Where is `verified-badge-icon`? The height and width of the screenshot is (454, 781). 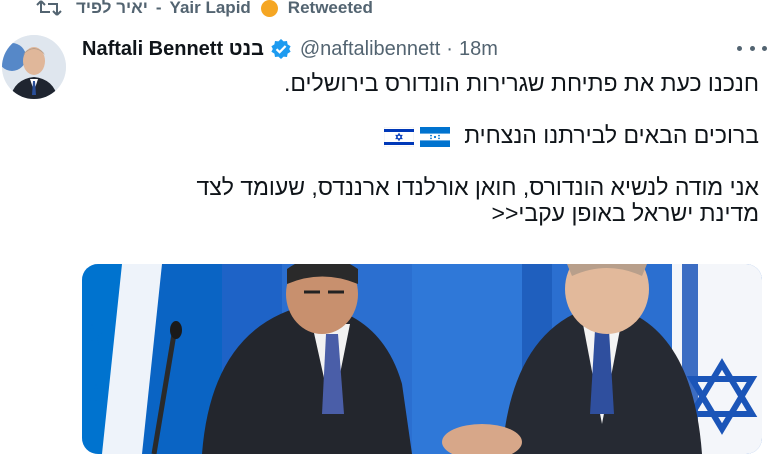 verified-badge-icon is located at coordinates (281, 49).